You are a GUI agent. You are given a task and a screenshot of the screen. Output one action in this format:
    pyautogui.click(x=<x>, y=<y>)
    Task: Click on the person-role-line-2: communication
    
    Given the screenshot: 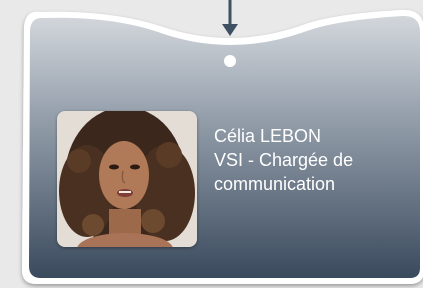 What is the action you would take?
    pyautogui.click(x=275, y=184)
    